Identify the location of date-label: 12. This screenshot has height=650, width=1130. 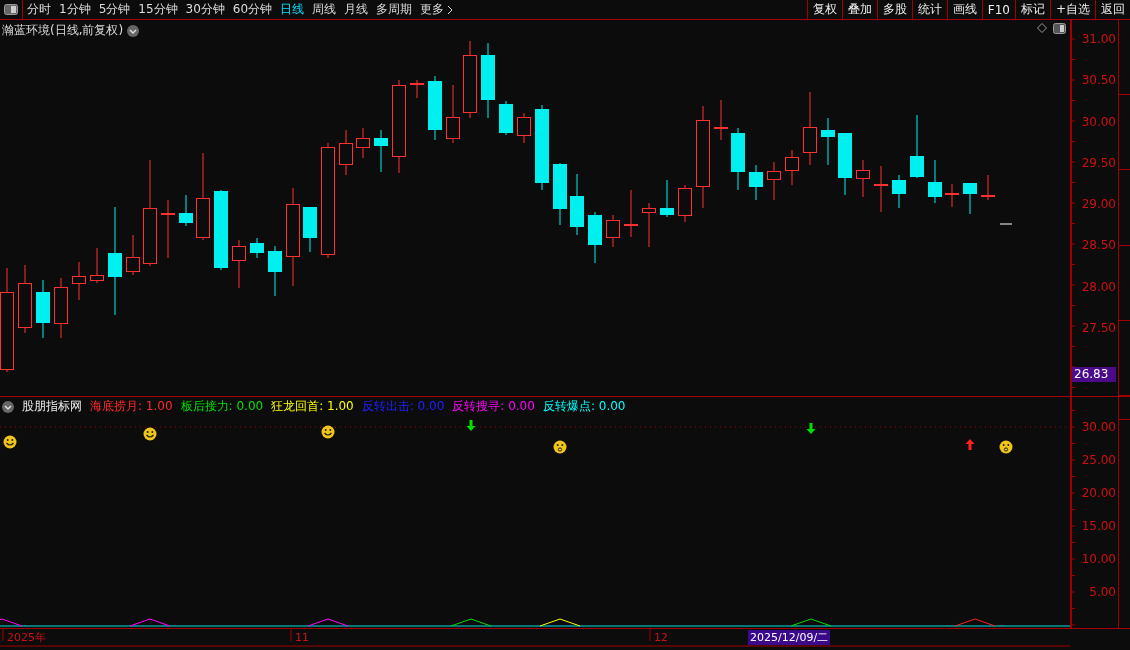
(661, 637).